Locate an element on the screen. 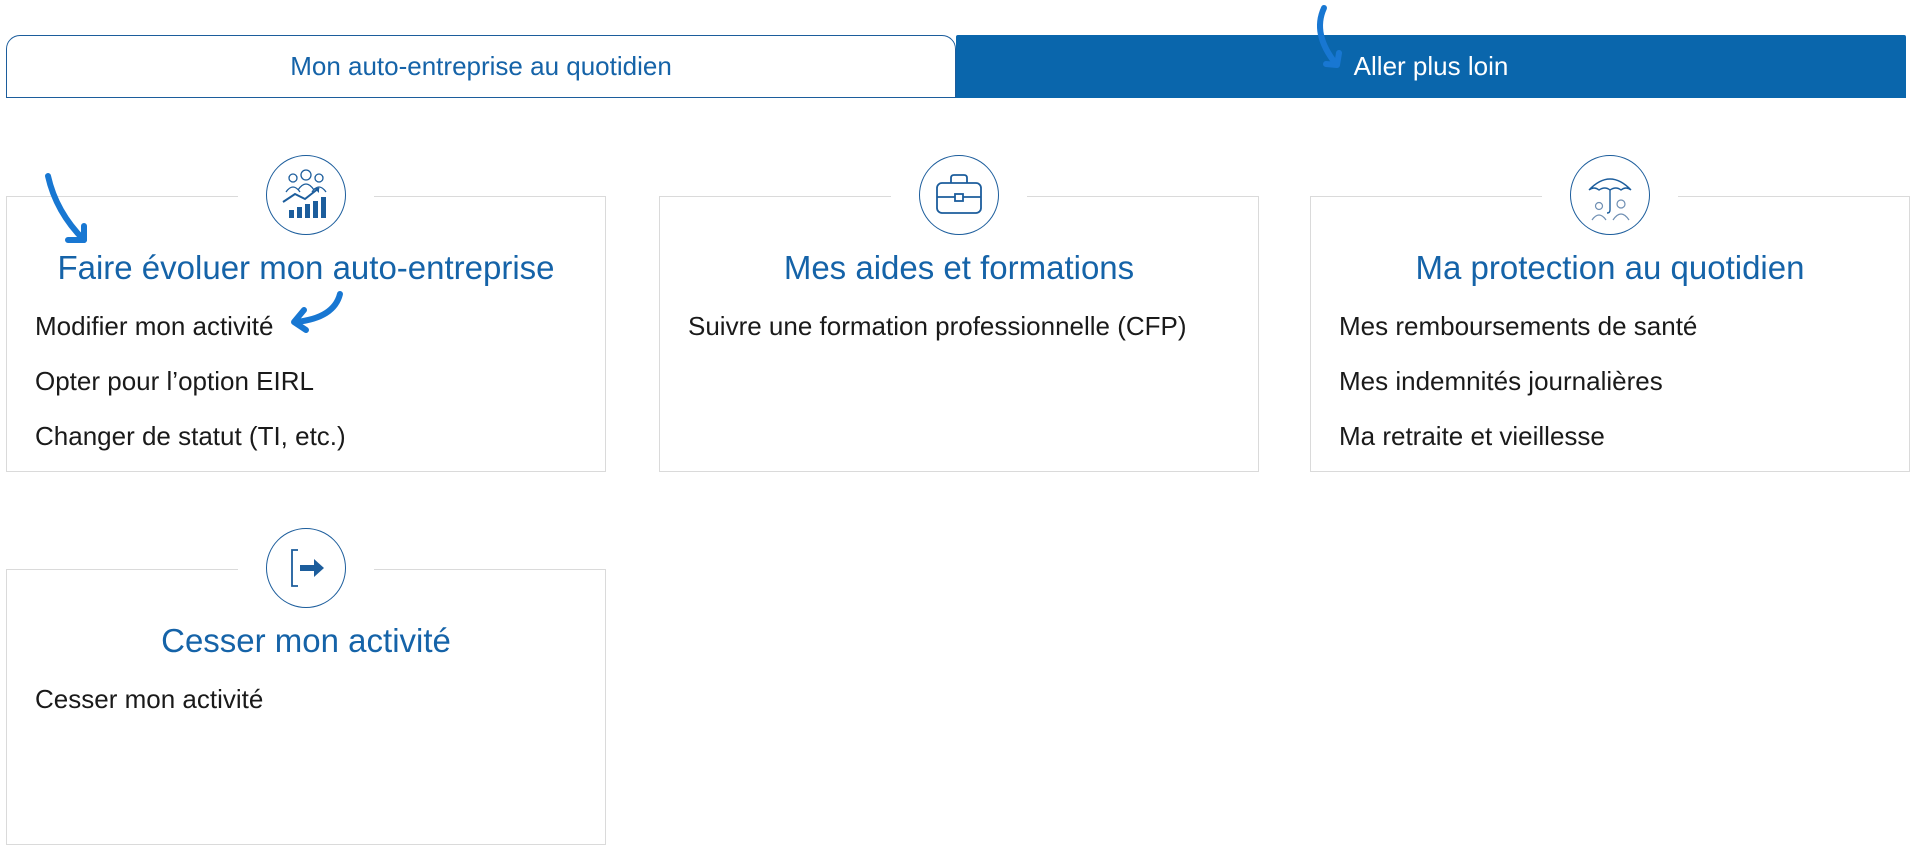 The width and height of the screenshot is (1920, 861). link-modifier-activite: Modifier mon activité is located at coordinates (190, 338).